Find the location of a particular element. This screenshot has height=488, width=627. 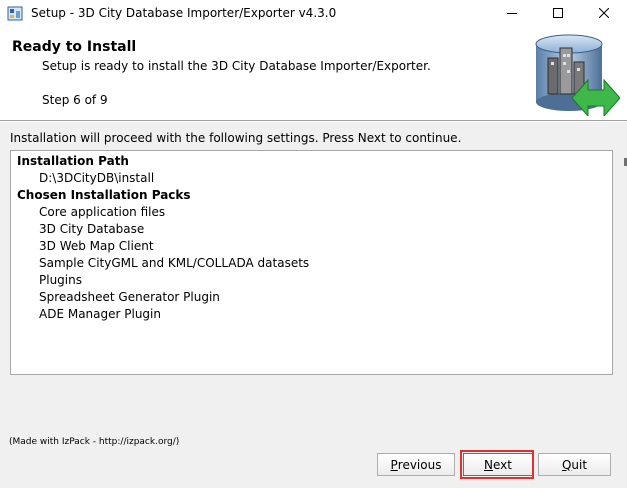

close-button is located at coordinates (604, 13).